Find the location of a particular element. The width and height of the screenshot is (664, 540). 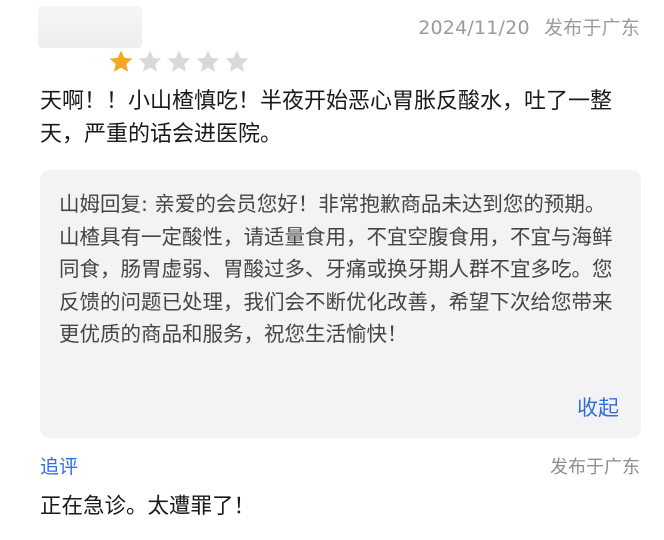

review-text: 天啊！！小山楂慎吃！半夜开始恶心胃胀反酸水，吐了一整天，严重的话会进医院。 is located at coordinates (326, 118).